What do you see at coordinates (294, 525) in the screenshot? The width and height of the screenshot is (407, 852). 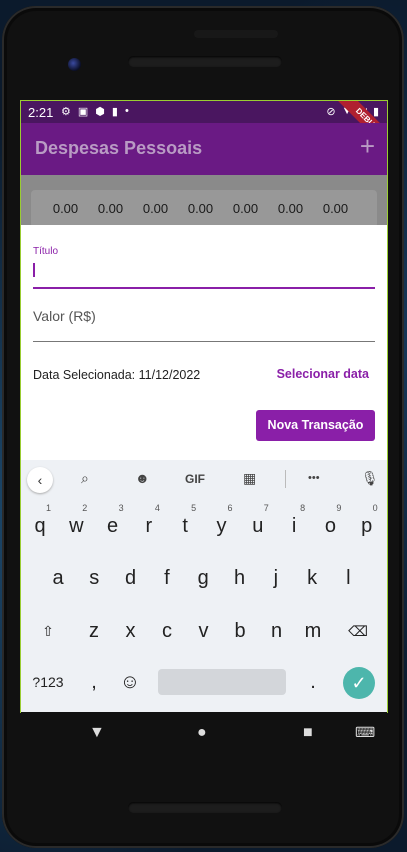 I see `key-i: i8` at bounding box center [294, 525].